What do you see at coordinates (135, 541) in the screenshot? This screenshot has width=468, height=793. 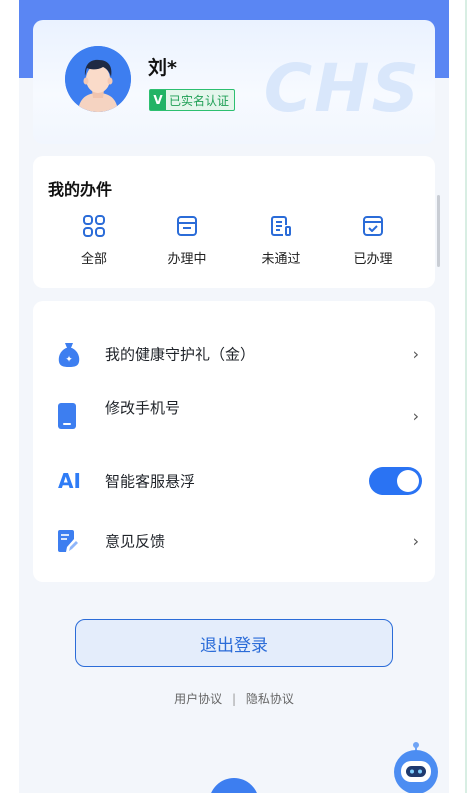 I see `menu-item-label: 意见反馈` at bounding box center [135, 541].